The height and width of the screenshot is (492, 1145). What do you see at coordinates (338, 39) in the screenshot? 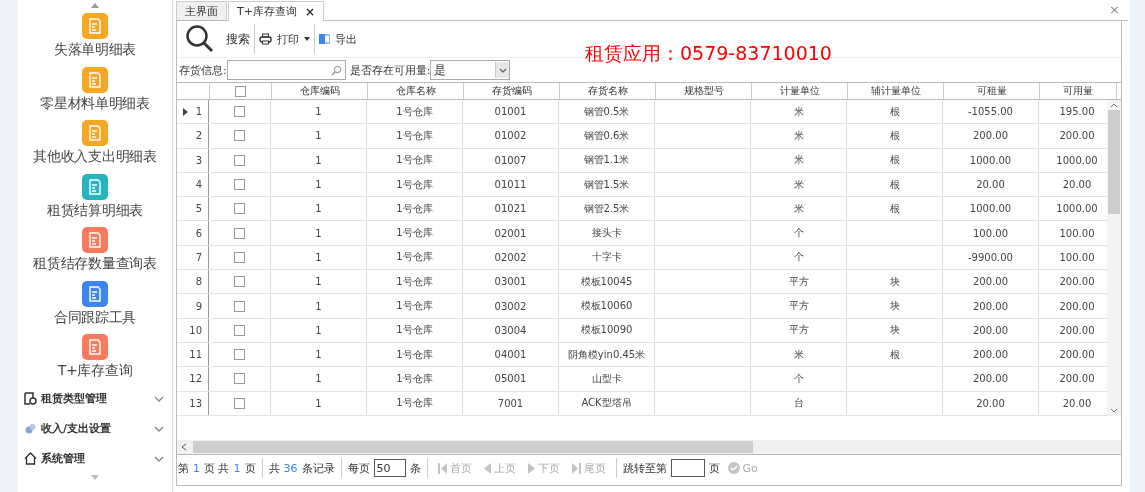
I see `export-button: 导出` at bounding box center [338, 39].